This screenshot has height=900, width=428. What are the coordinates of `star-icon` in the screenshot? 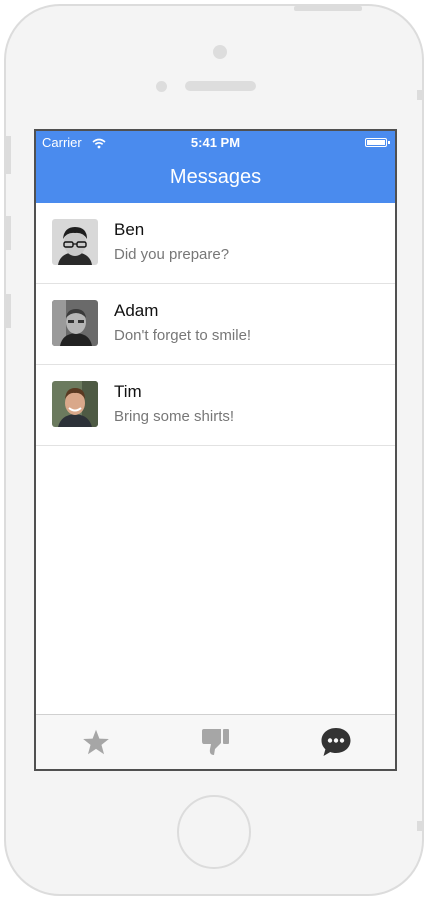 It's located at (96, 742).